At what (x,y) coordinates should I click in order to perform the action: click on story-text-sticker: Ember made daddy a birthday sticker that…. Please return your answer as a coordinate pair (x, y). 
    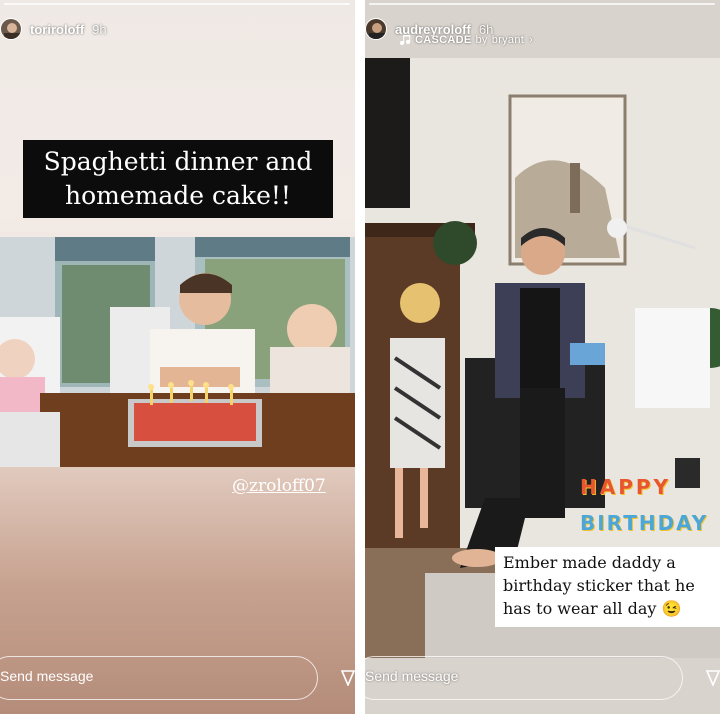
    Looking at the image, I should click on (607, 587).